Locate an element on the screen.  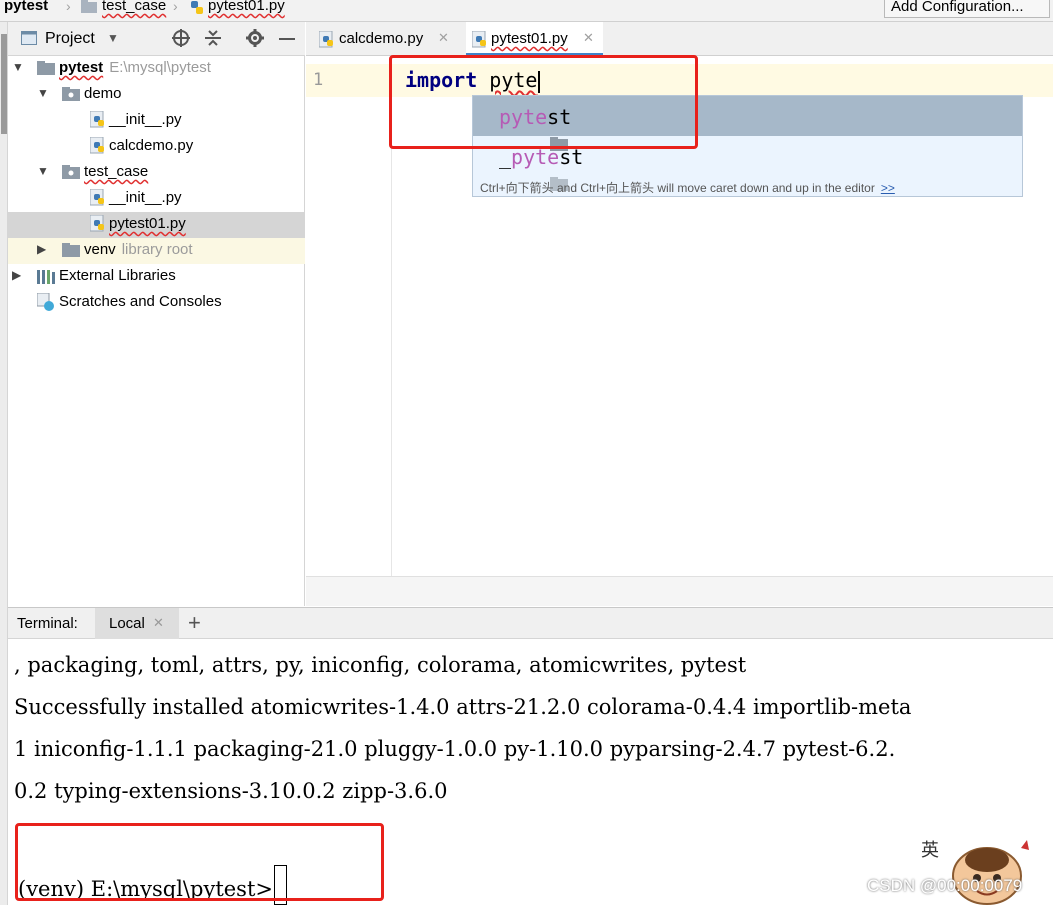
project-view-icon is located at coordinates (29, 40).